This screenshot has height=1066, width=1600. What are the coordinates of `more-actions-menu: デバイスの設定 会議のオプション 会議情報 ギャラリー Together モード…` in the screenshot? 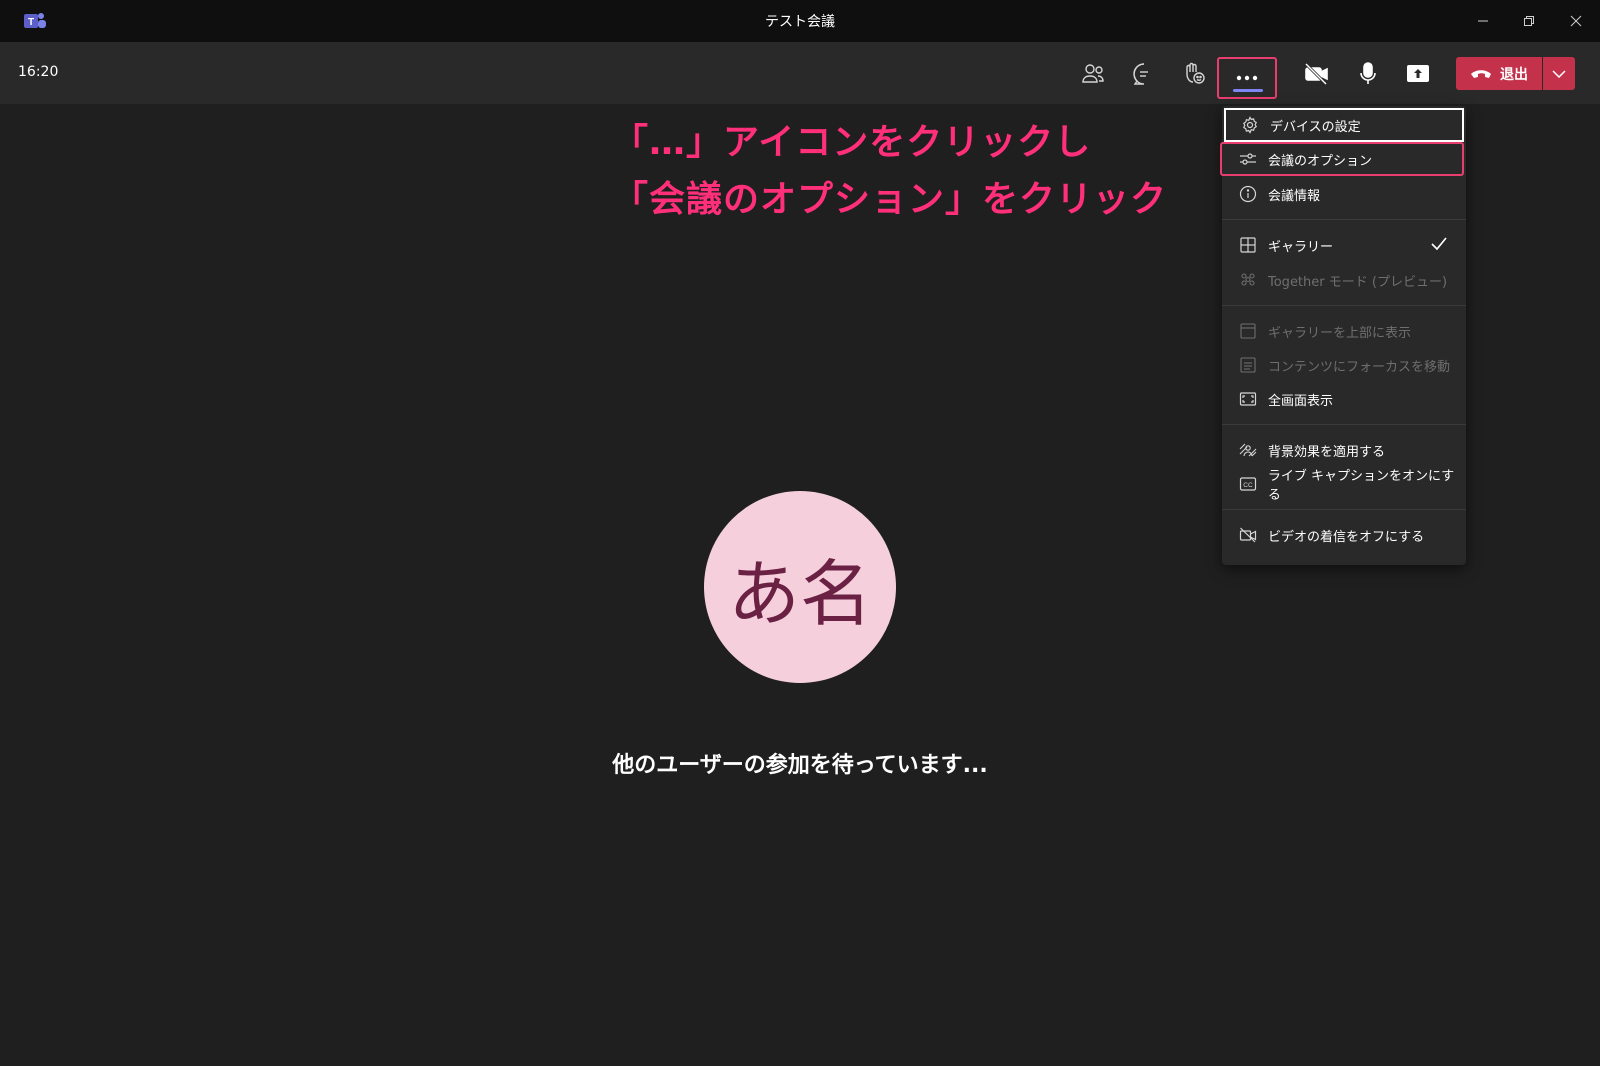 It's located at (1343, 335).